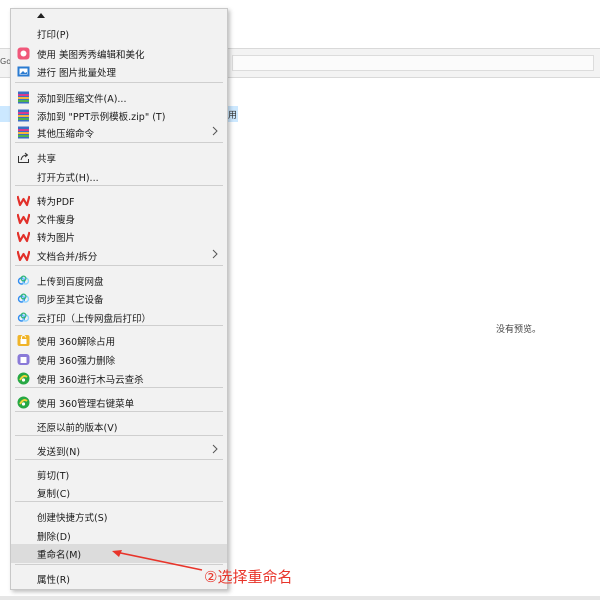 Image resolution: width=600 pixels, height=600 pixels. I want to click on unlock-360-icon, so click(23, 340).